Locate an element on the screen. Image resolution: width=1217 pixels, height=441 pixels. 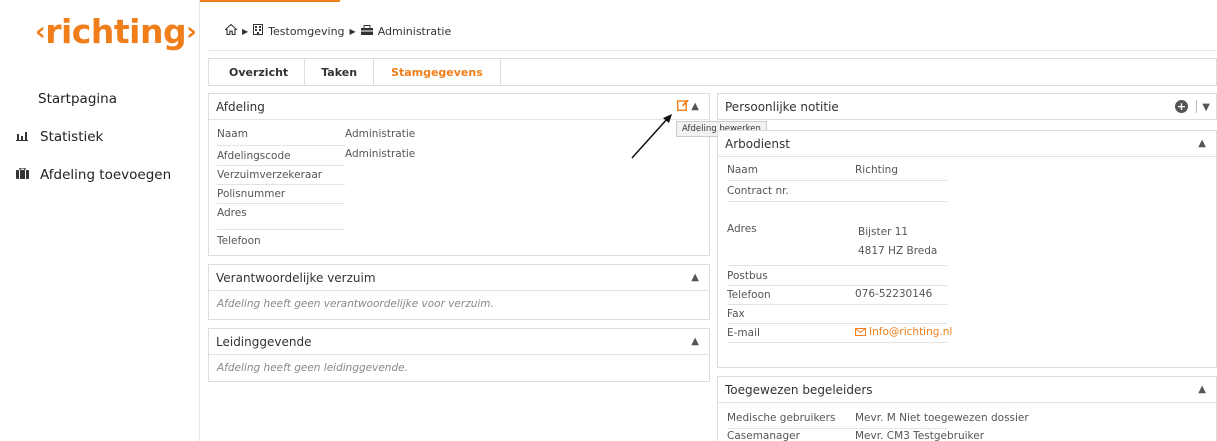
sidebar-item-label: Statistiek is located at coordinates (72, 137).